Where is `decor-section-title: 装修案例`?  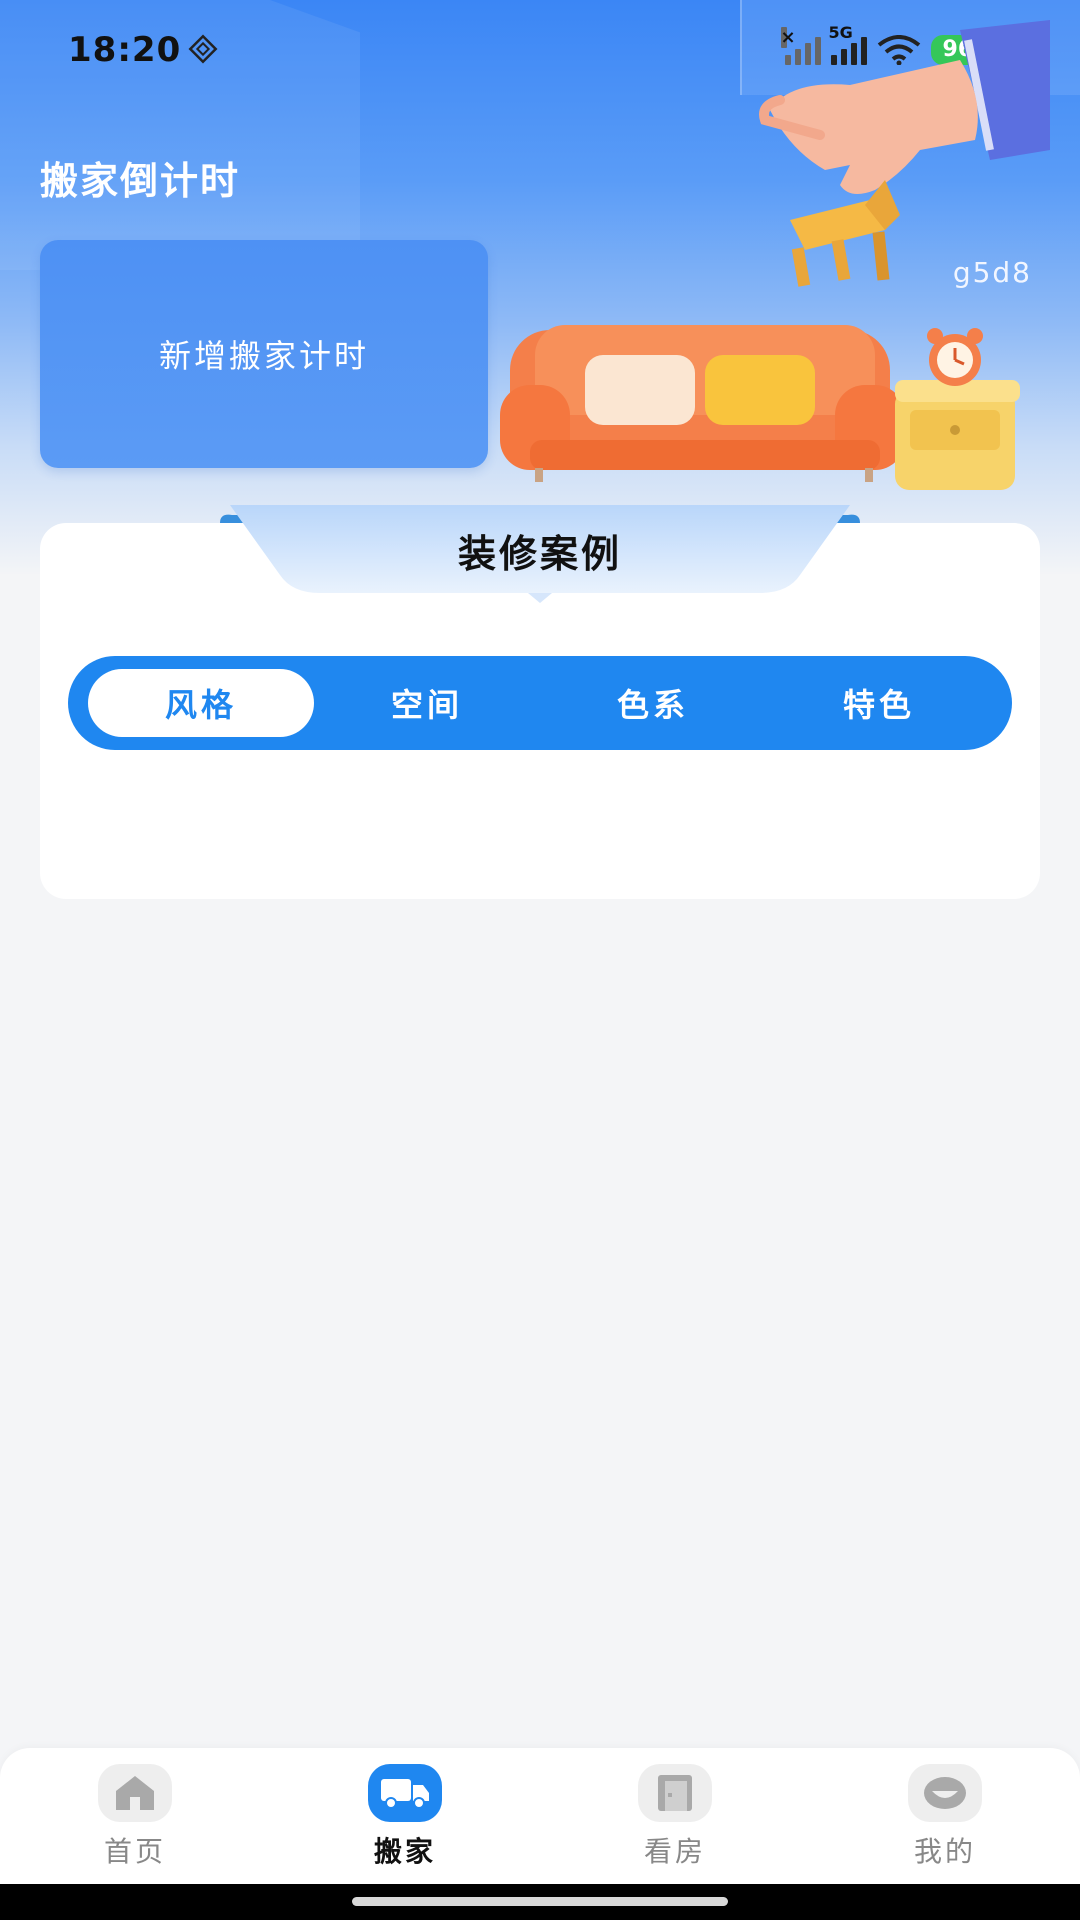 decor-section-title: 装修案例 is located at coordinates (539, 554).